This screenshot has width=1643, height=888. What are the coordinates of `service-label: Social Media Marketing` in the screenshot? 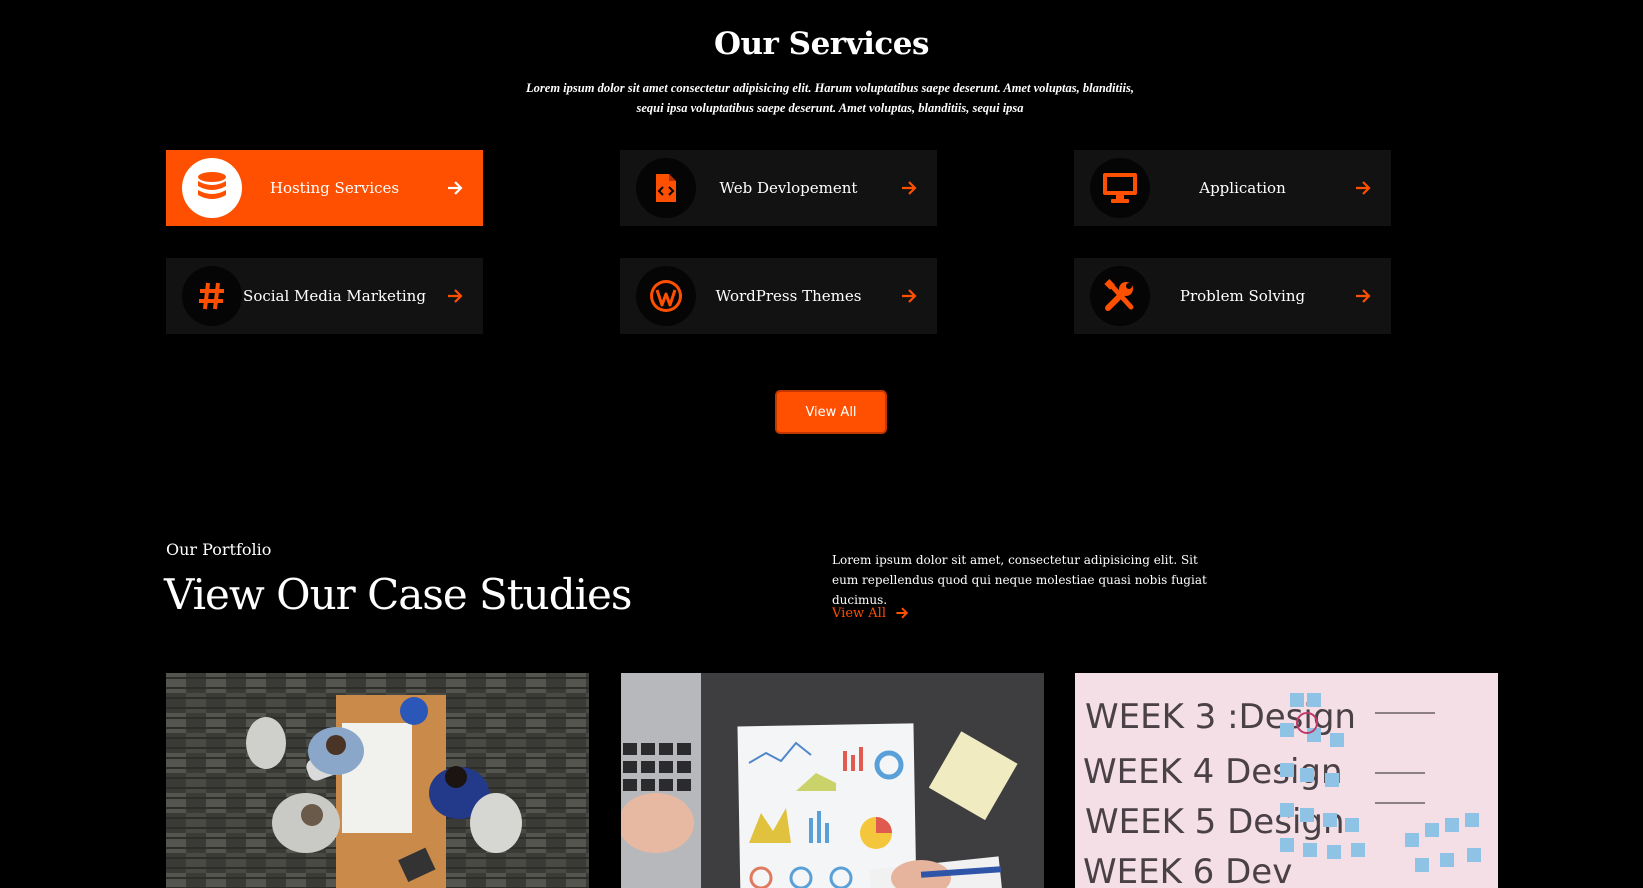 It's located at (334, 296).